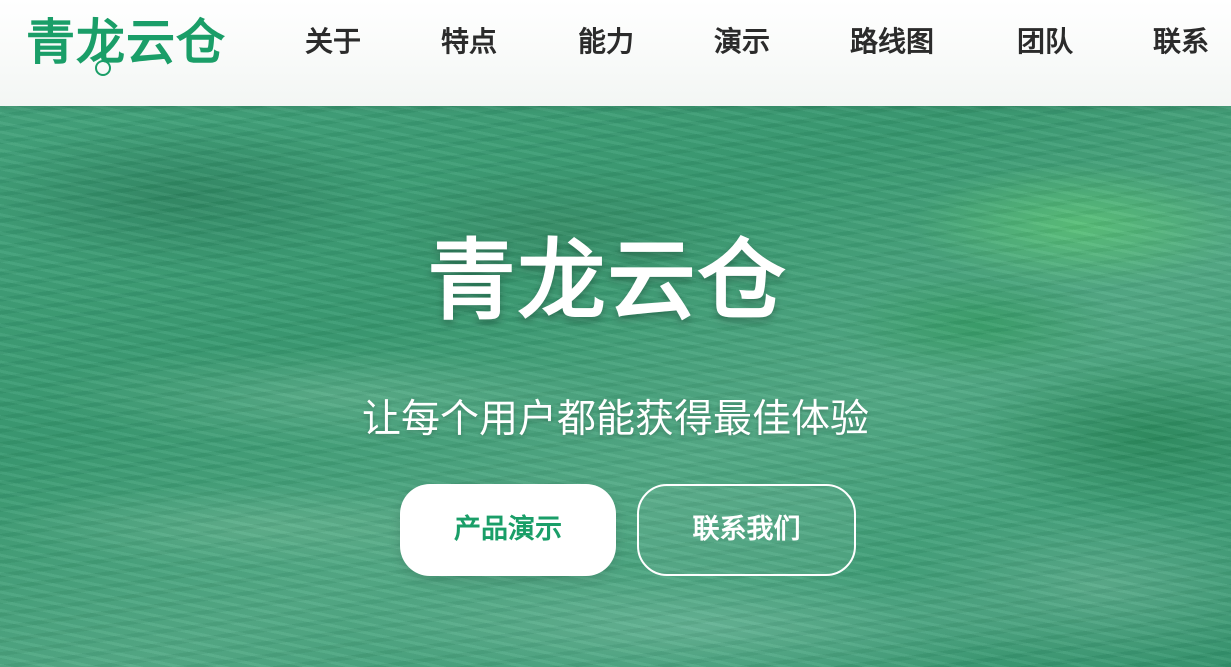 The width and height of the screenshot is (1231, 667). What do you see at coordinates (746, 530) in the screenshot?
I see `contact-us-button: 联系我们` at bounding box center [746, 530].